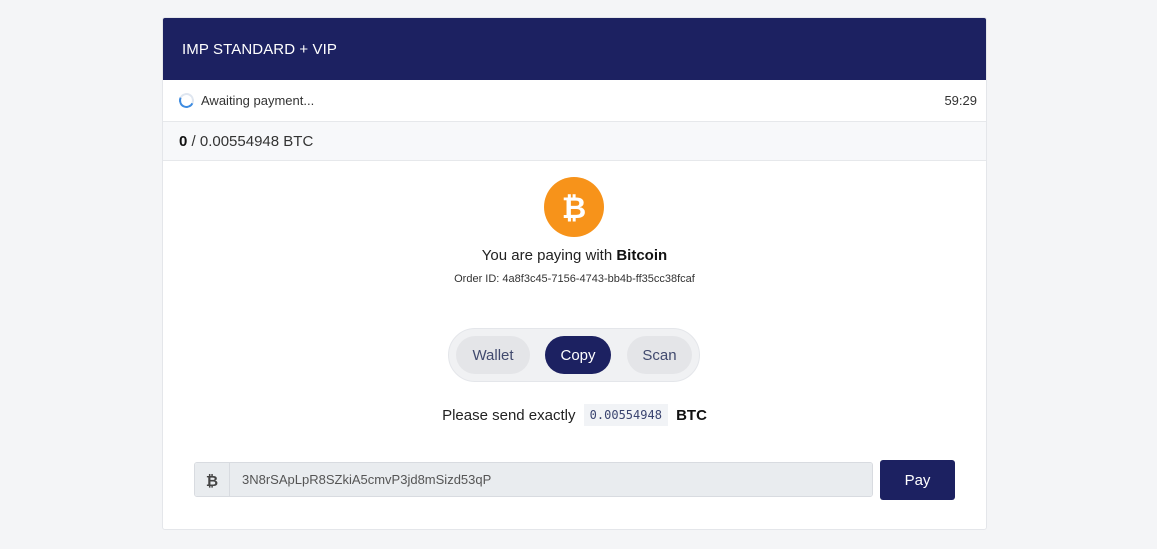  Describe the element at coordinates (659, 355) in the screenshot. I see `tab-scan: Scan` at that location.